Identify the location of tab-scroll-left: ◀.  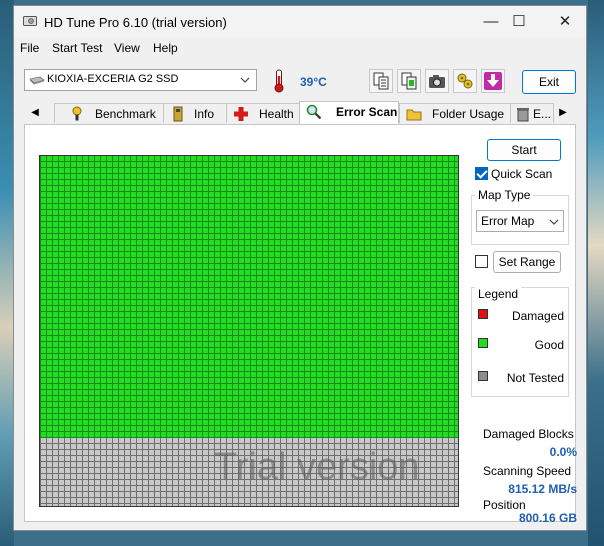
(35, 113).